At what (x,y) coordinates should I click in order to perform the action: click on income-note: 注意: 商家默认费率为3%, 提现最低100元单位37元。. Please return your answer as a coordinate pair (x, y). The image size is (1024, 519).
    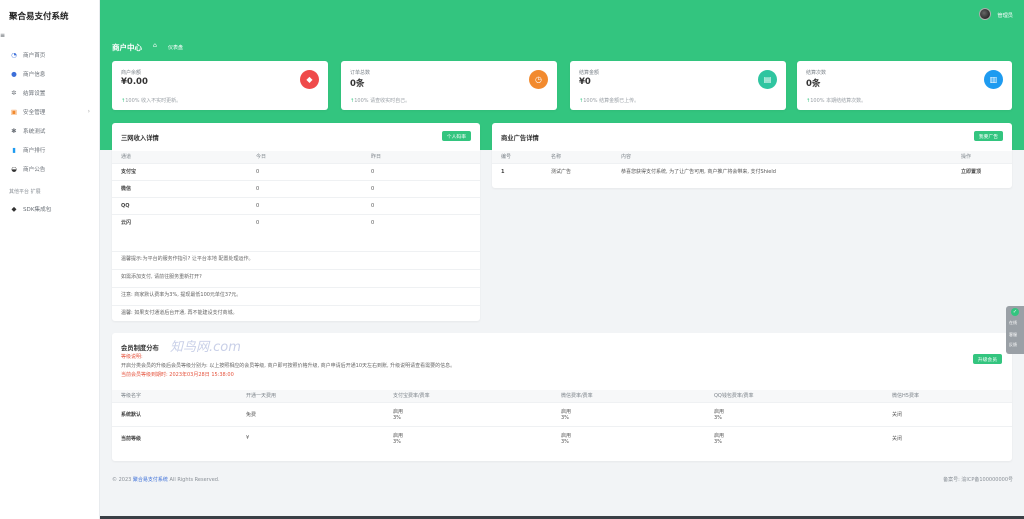
    Looking at the image, I should click on (296, 294).